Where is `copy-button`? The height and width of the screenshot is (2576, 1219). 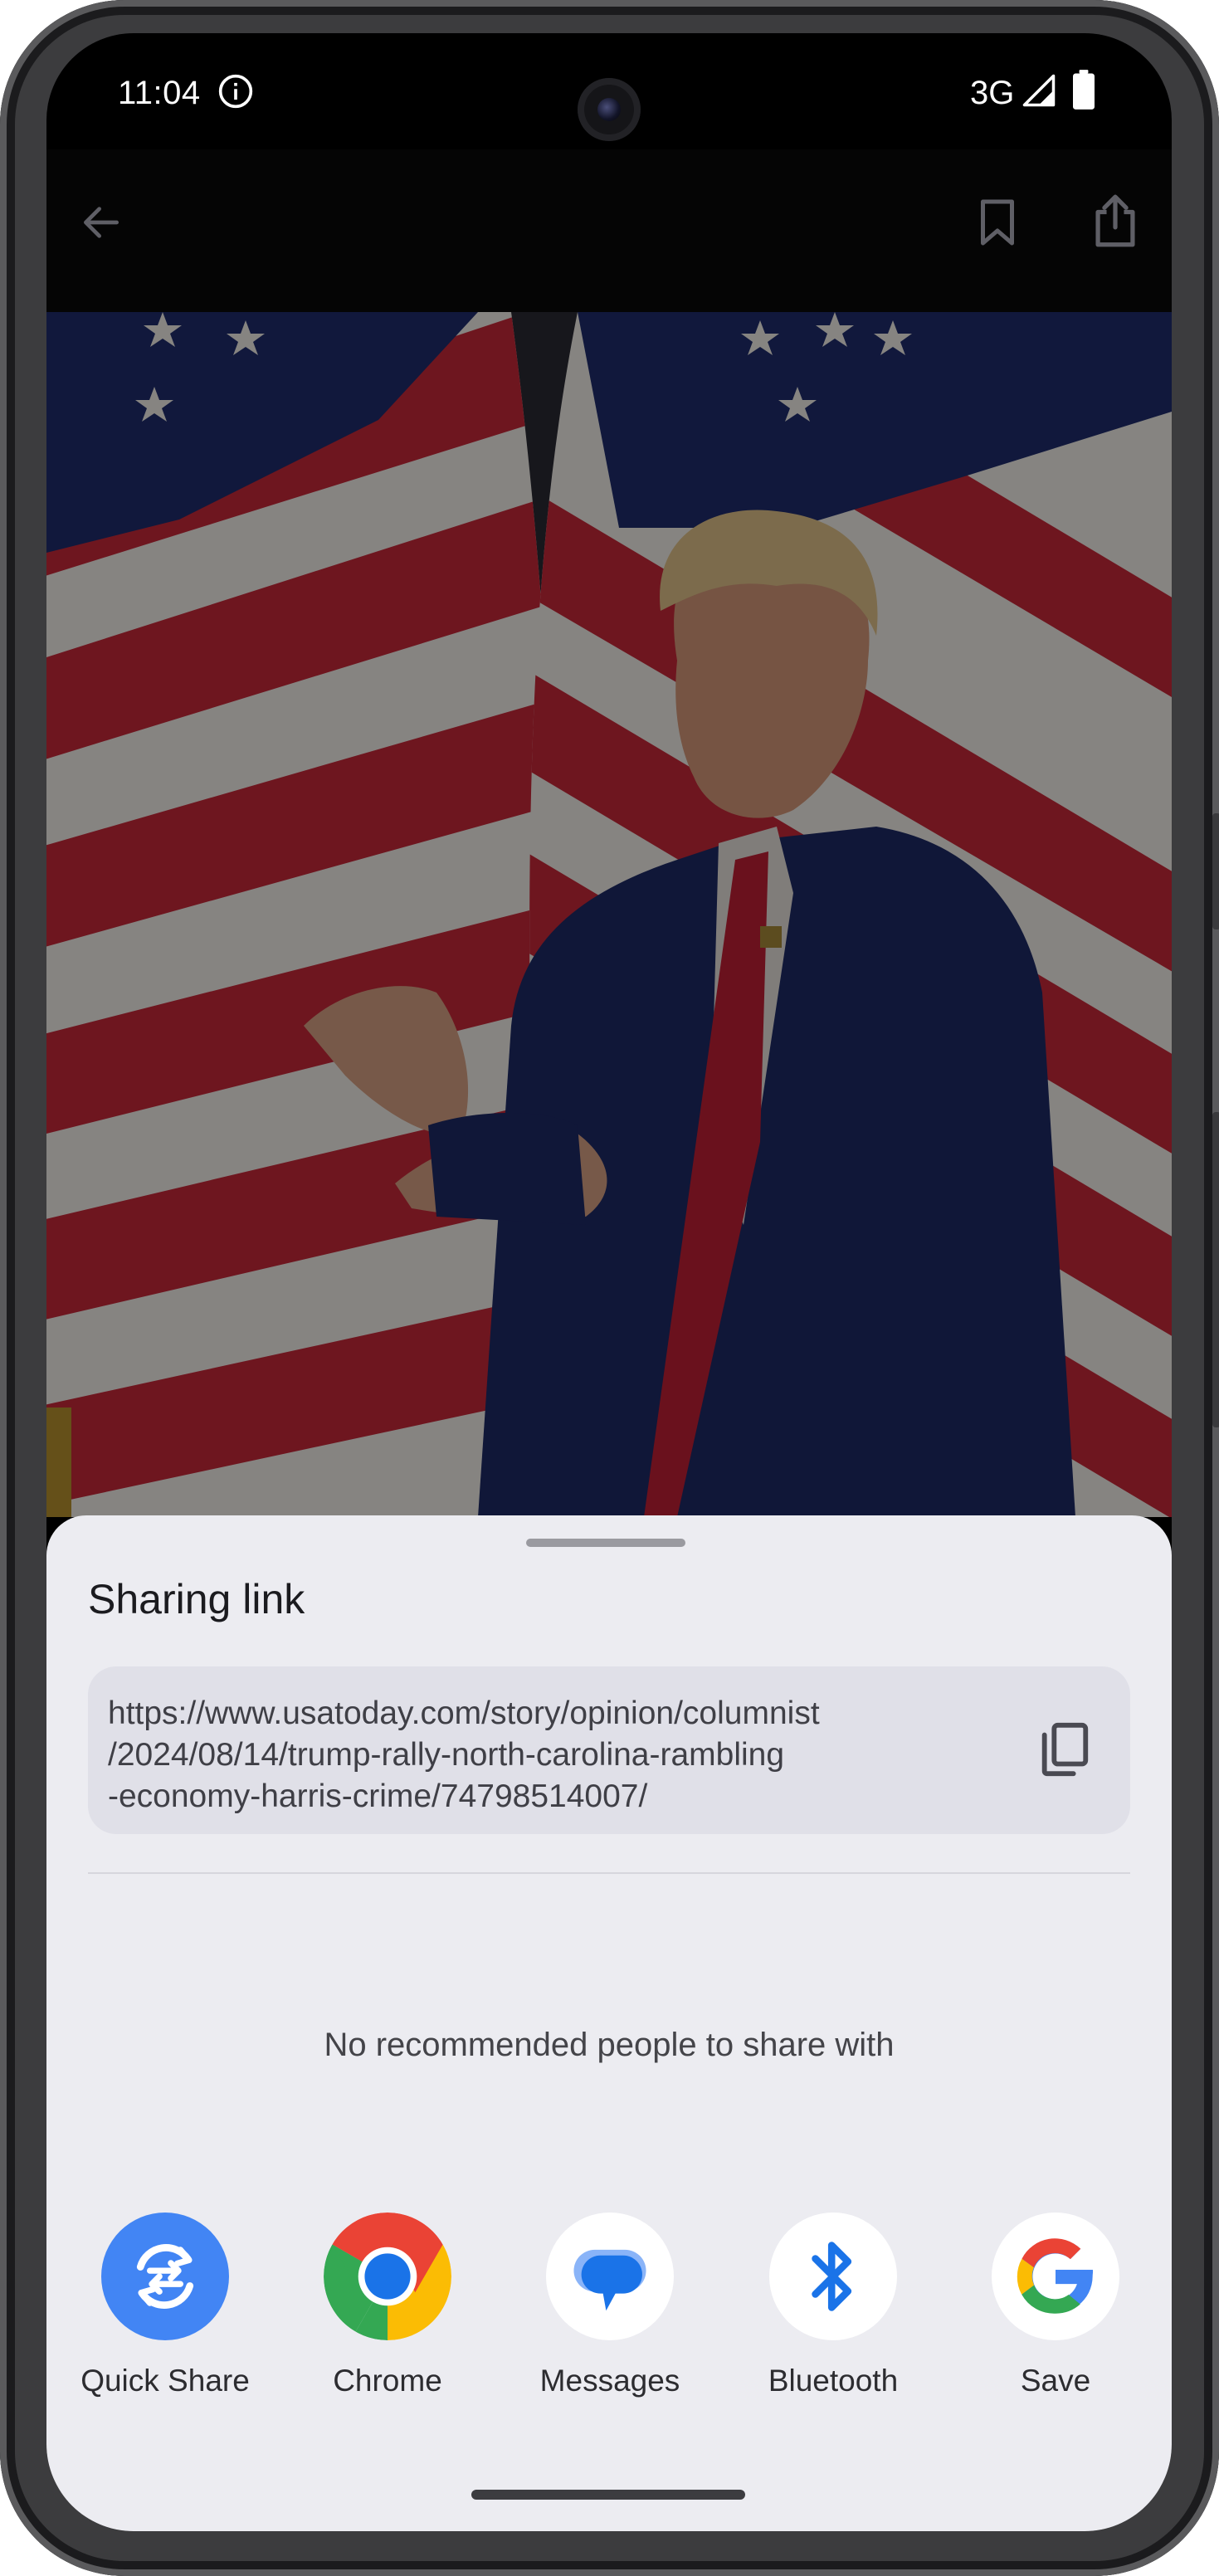 copy-button is located at coordinates (1064, 1750).